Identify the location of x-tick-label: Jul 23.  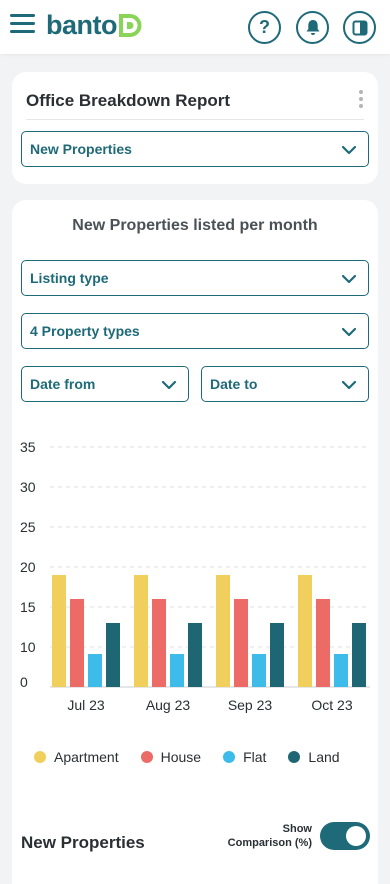
(86, 705).